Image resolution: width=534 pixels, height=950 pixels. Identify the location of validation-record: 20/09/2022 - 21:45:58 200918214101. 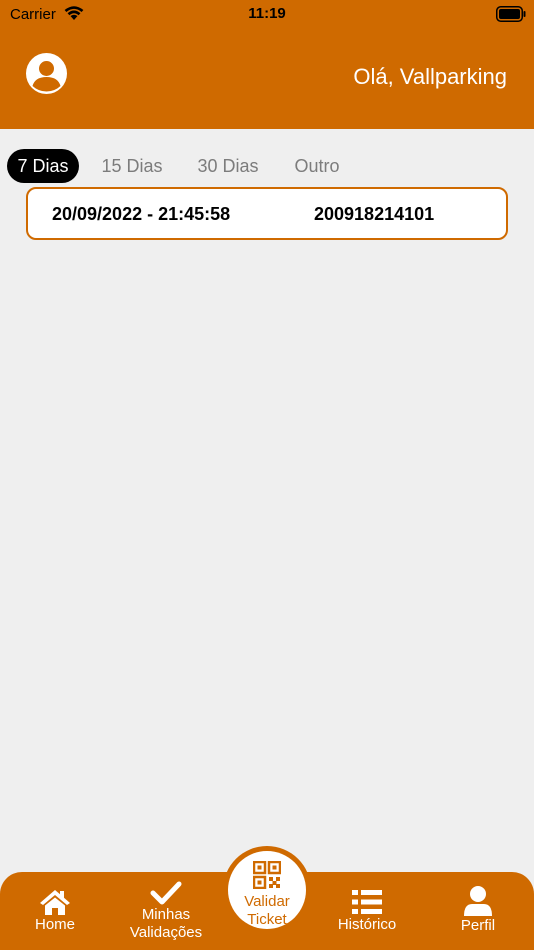
(267, 213).